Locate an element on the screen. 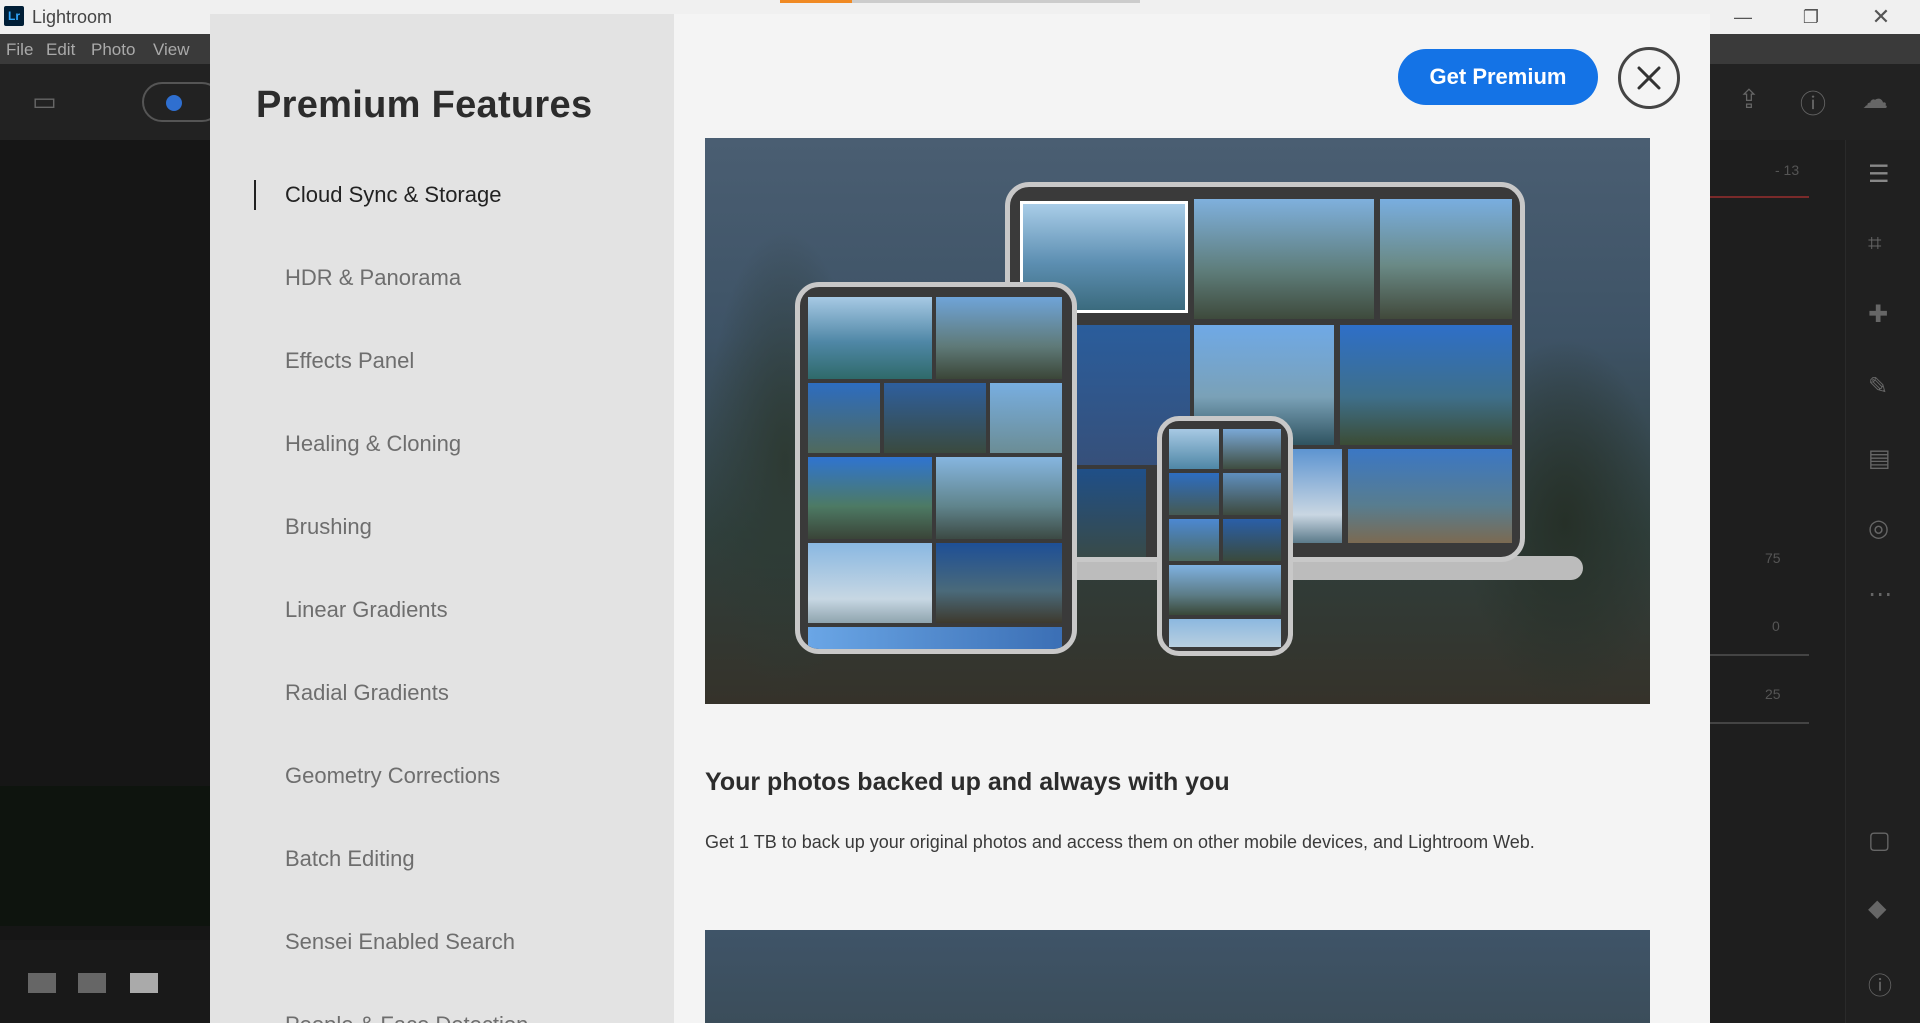 The image size is (1920, 1023). tablet is located at coordinates (936, 468).